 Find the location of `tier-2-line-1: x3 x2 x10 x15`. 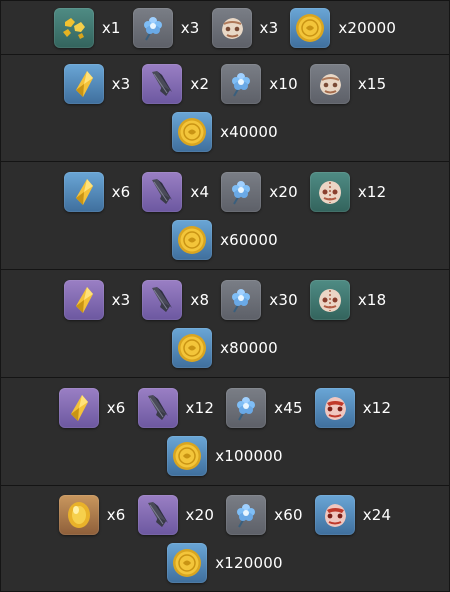

tier-2-line-1: x3 x2 x10 x15 is located at coordinates (225, 84).